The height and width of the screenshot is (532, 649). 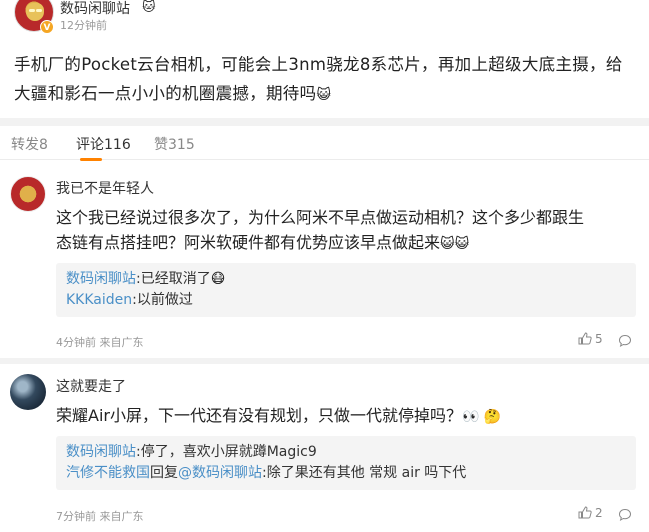 I want to click on comment-text: 荣耀Air小屏，下一代还有没有规划，只做一代就停掉吗？👀 🤔, so click(x=346, y=416).